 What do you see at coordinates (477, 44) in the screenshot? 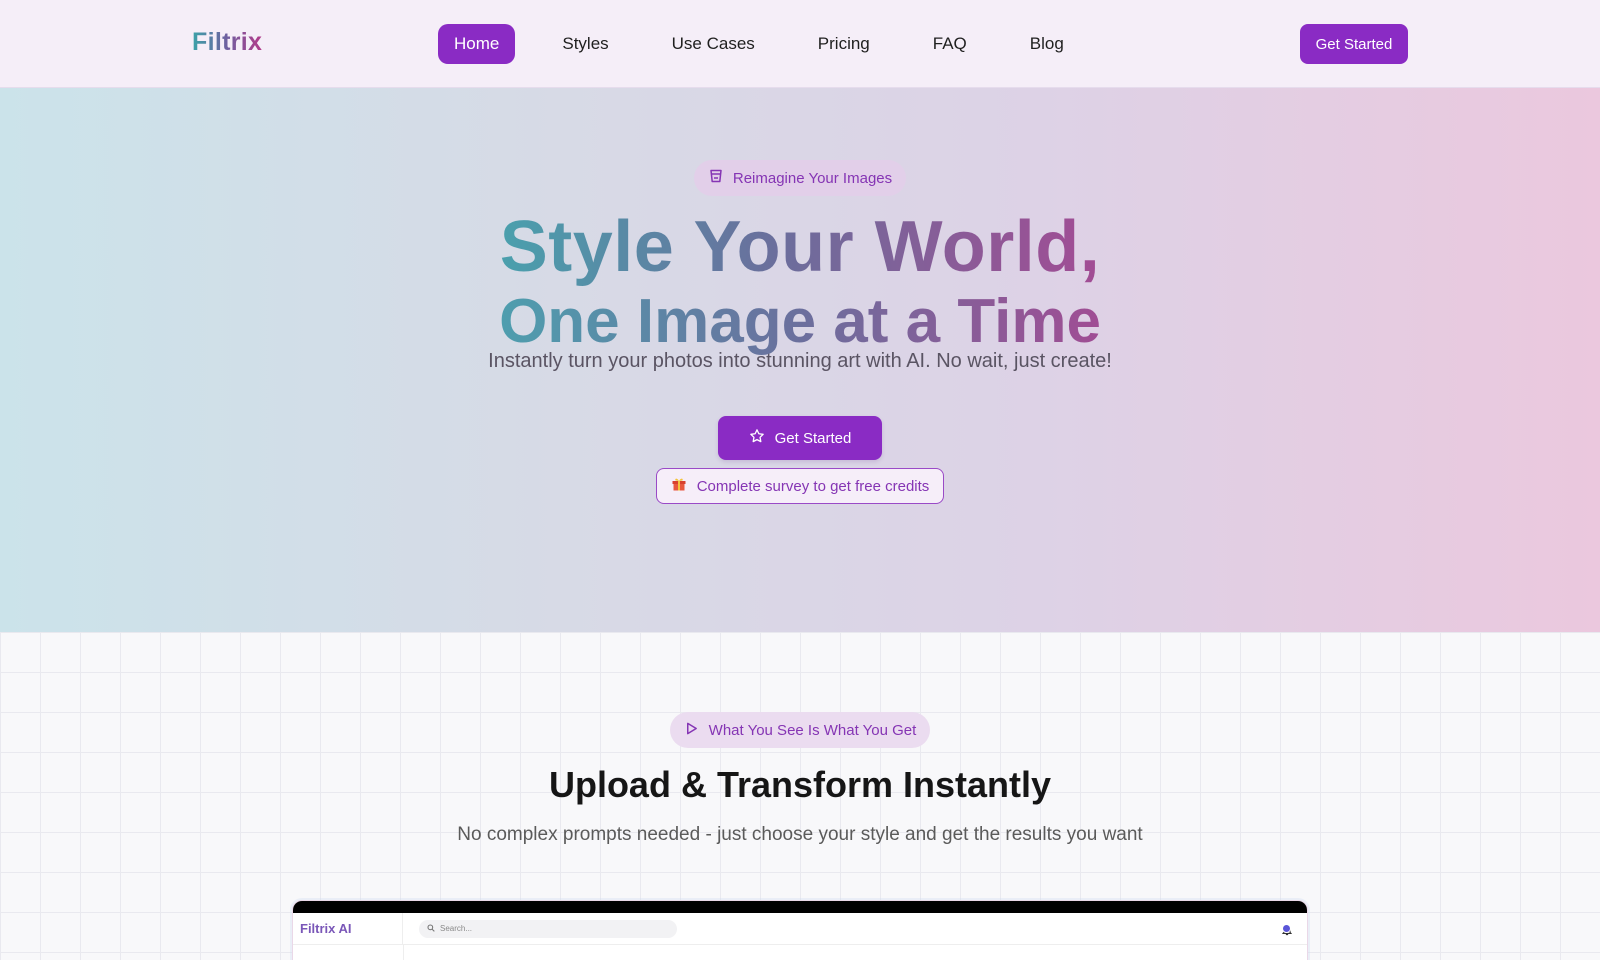
I see `nav-link-home: Home` at bounding box center [477, 44].